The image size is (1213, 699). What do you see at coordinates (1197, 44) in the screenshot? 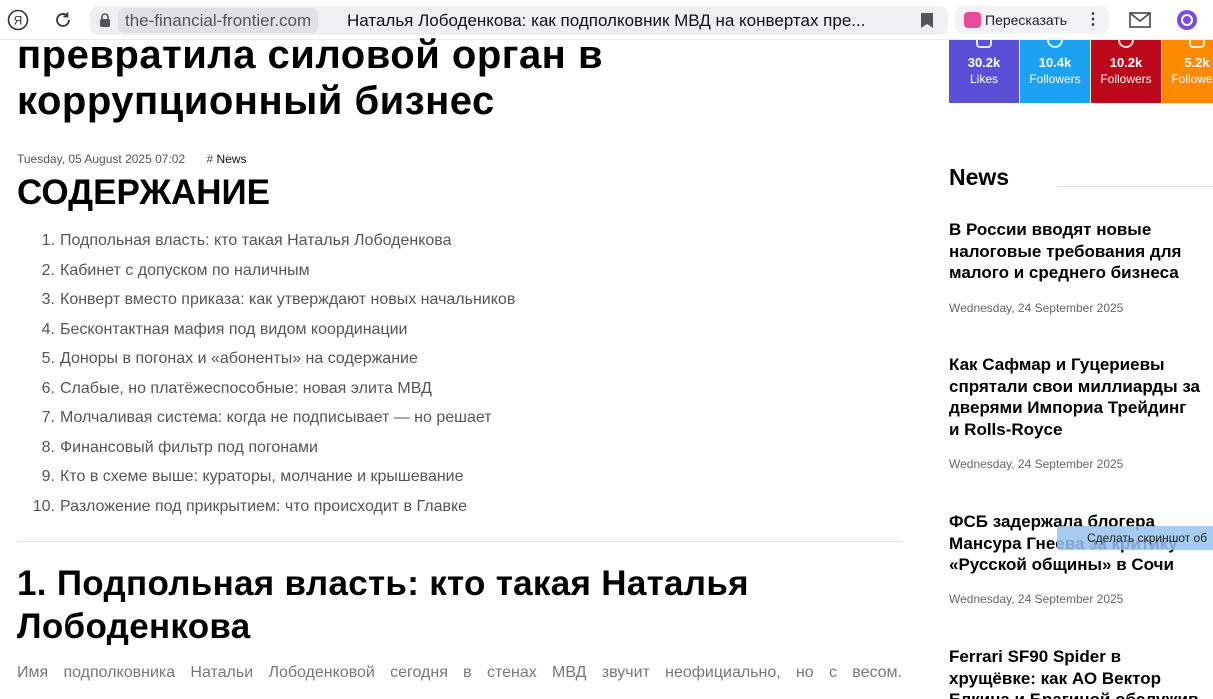
I see `rss-icon` at bounding box center [1197, 44].